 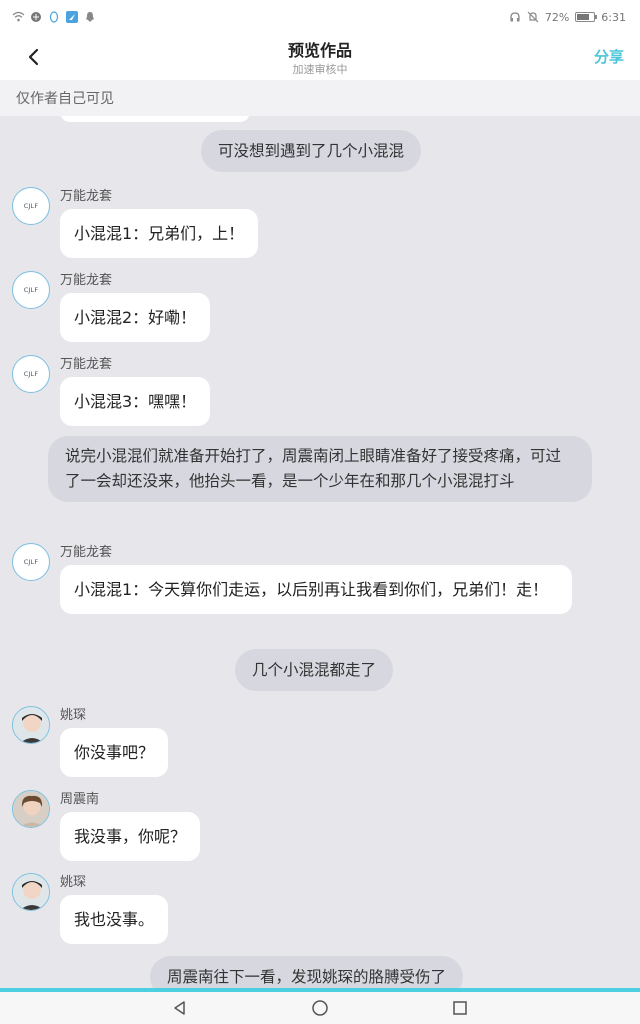 I want to click on message-bubble: 小混混1：今天算你们走运，以后别再让我看到你们，兄弟们！走！, so click(x=316, y=589).